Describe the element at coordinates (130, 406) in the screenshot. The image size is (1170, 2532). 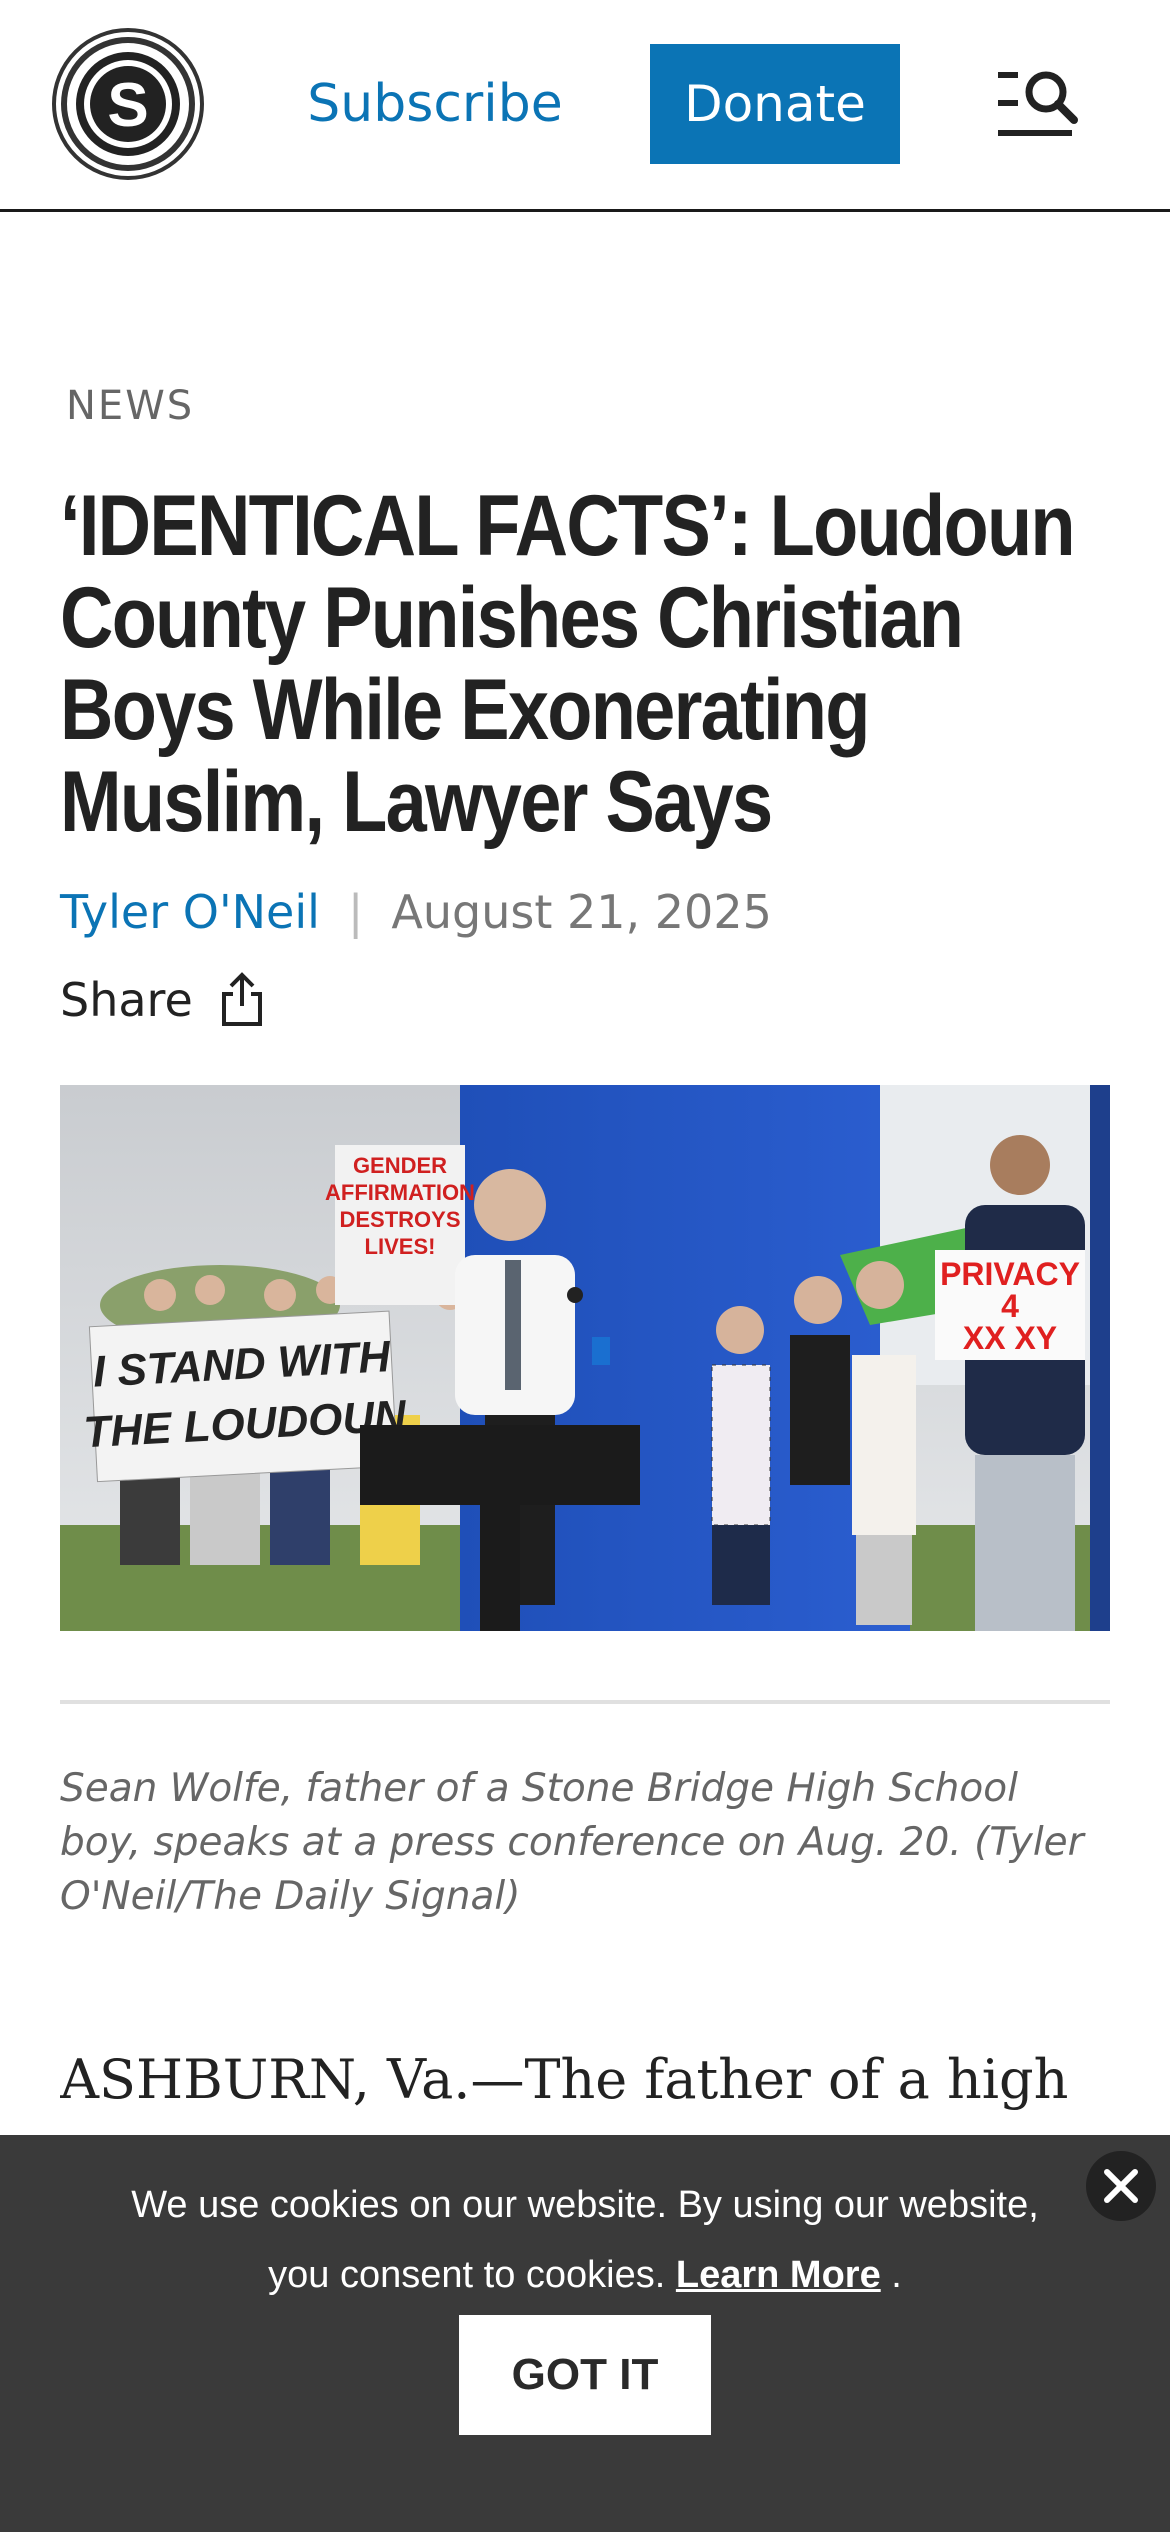
I see `article-category: NEWS` at that location.